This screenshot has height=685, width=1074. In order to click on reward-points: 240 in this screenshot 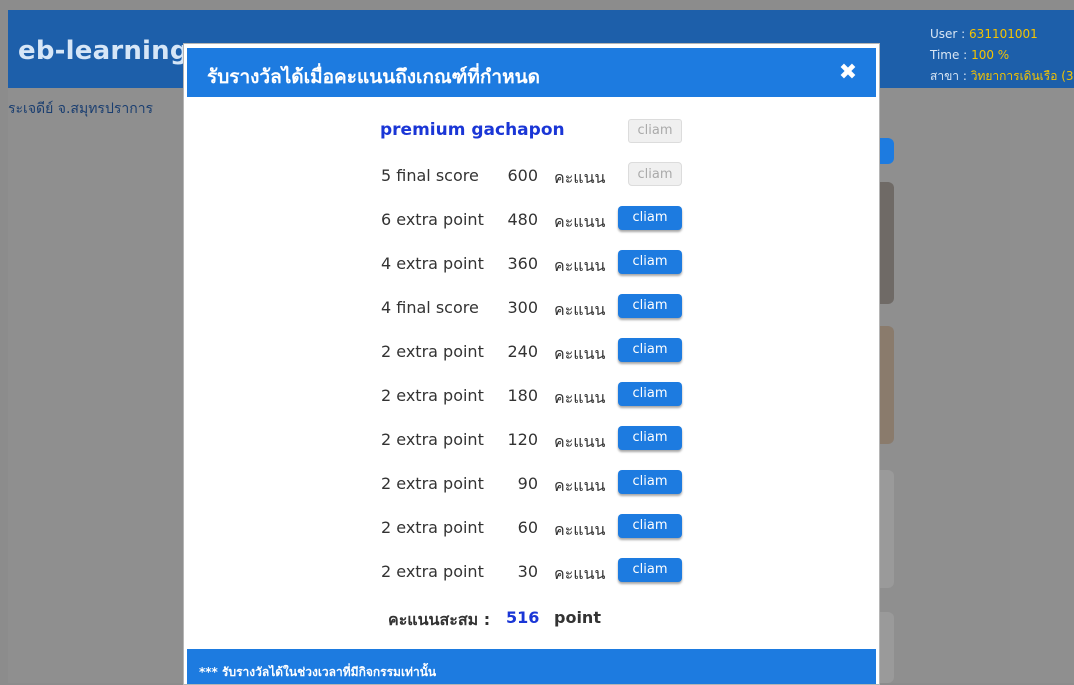, I will do `click(522, 351)`.